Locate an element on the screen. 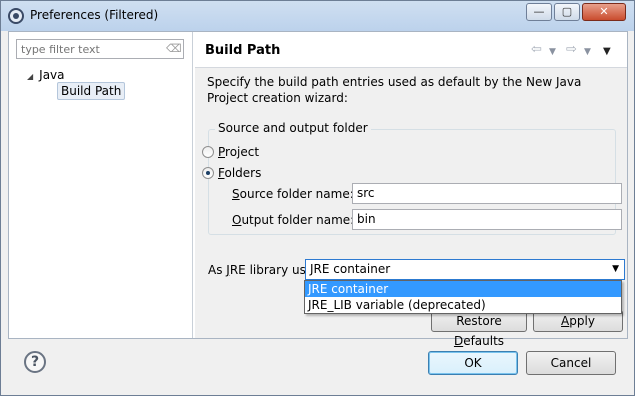  source-folder-input: src is located at coordinates (487, 193).